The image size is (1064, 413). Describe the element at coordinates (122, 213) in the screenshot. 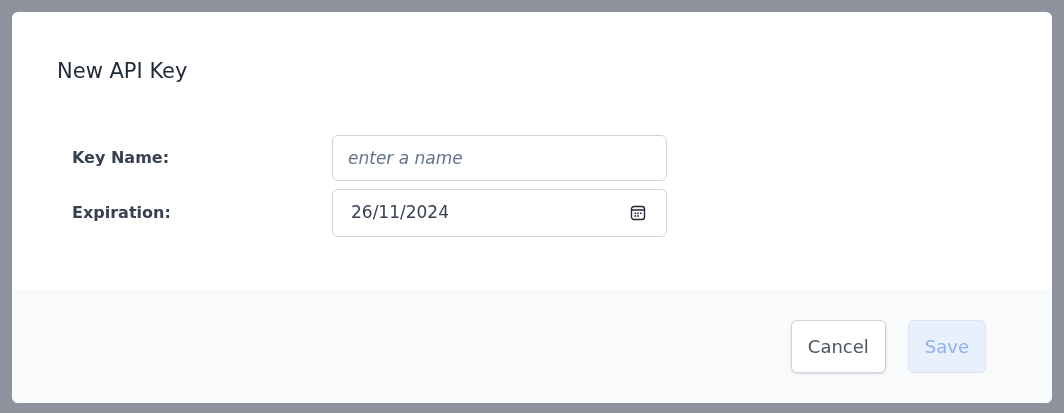

I see `field-label: Expiration:` at that location.